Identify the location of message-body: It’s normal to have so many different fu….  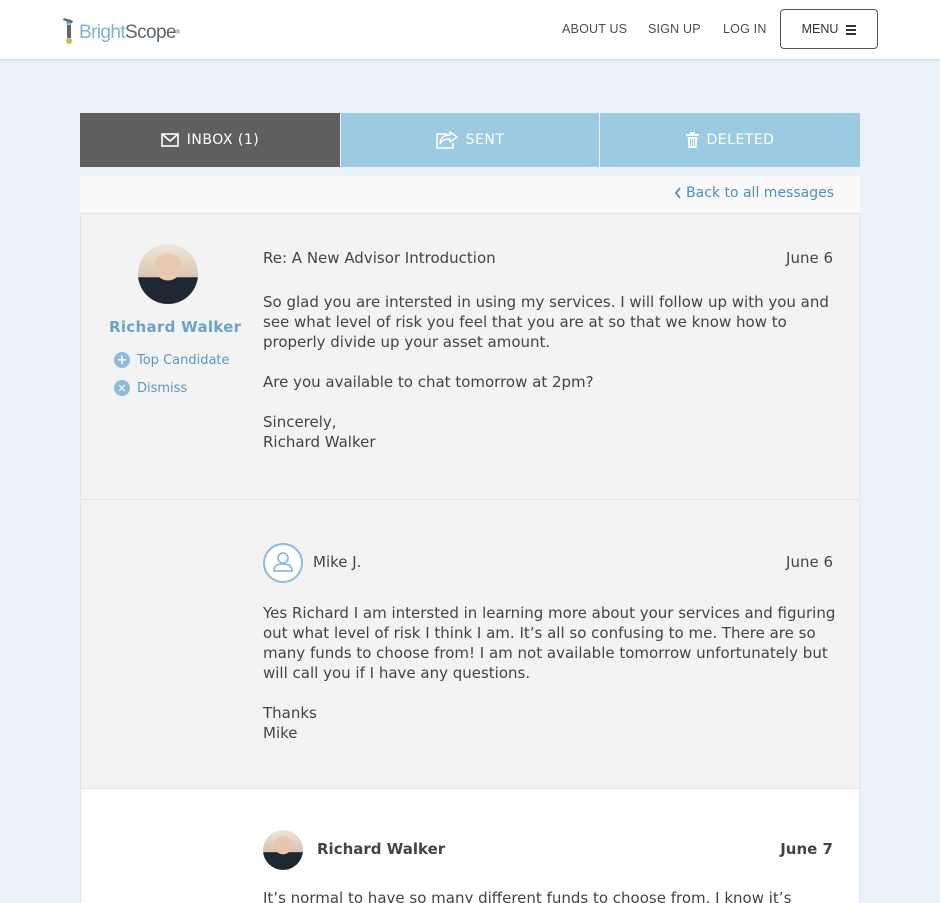
(550, 895).